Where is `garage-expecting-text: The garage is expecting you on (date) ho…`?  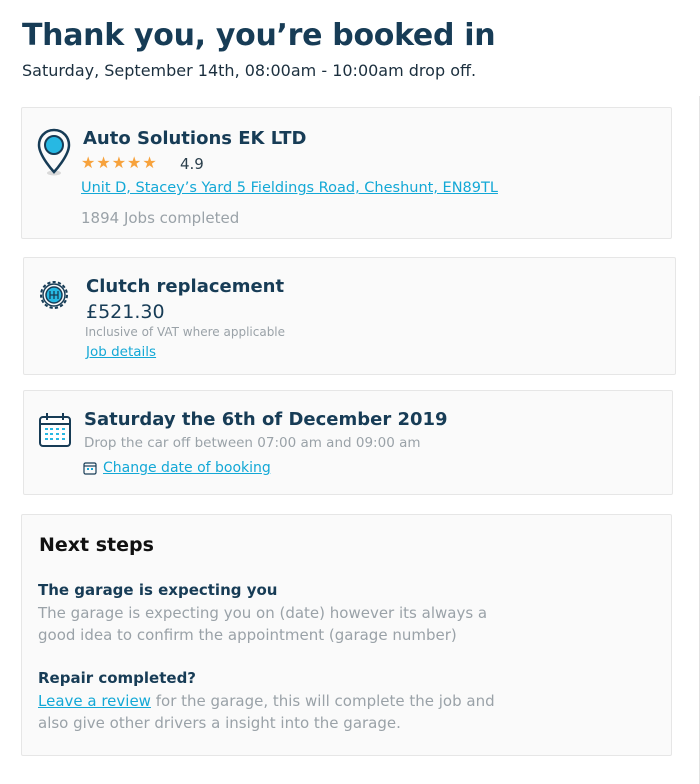
garage-expecting-text: The garage is expecting you on (date) ho… is located at coordinates (263, 624).